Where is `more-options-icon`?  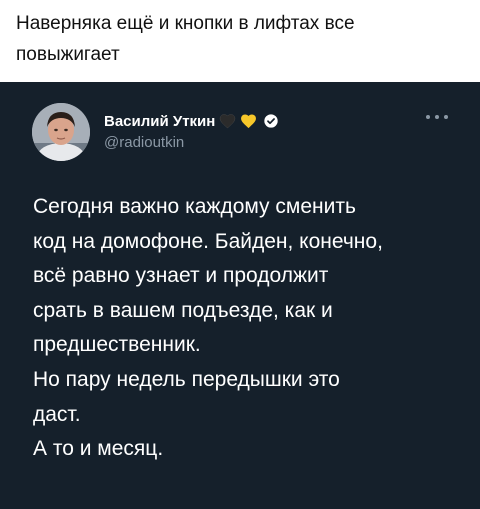 more-options-icon is located at coordinates (437, 117).